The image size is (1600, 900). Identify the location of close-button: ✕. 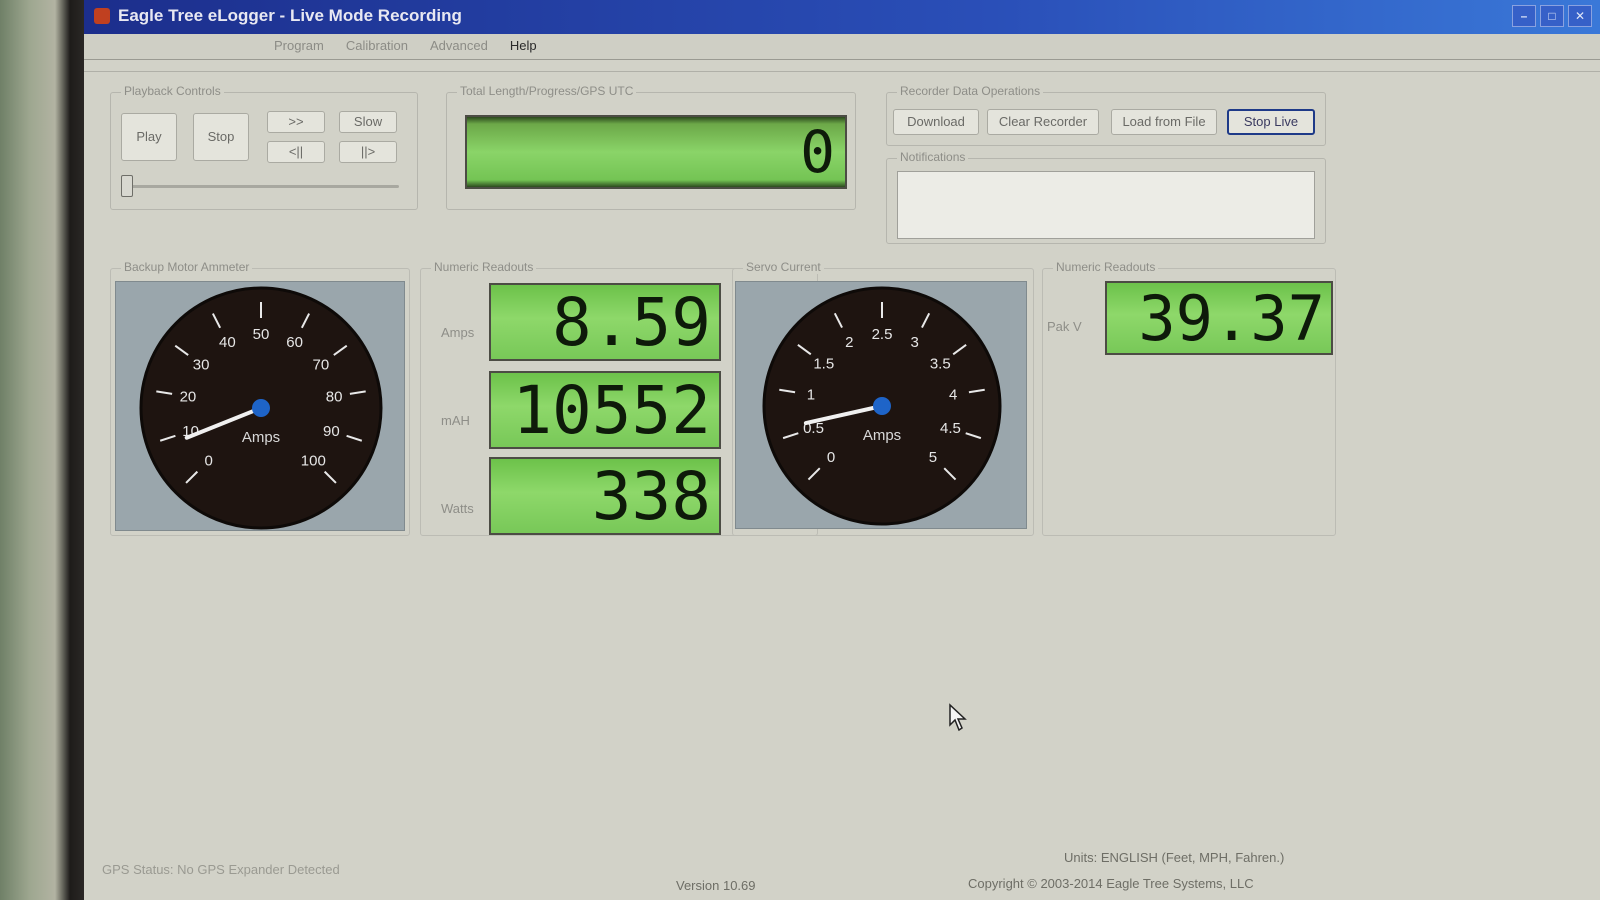
(1580, 16).